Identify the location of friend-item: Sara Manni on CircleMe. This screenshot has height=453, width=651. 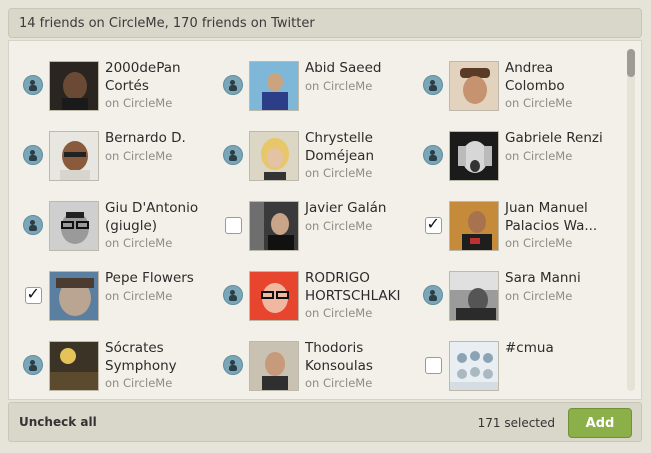
(519, 295).